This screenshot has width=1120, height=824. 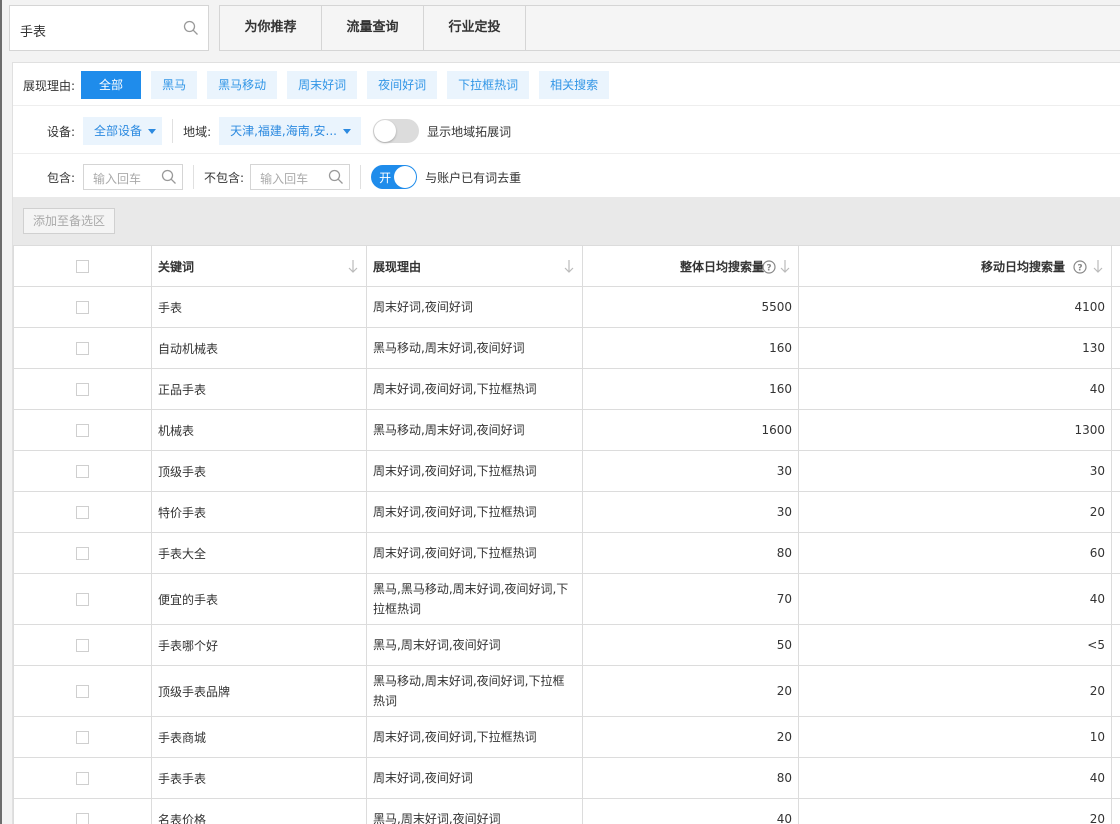 What do you see at coordinates (259, 266) in the screenshot?
I see `header-keyword: 关键词` at bounding box center [259, 266].